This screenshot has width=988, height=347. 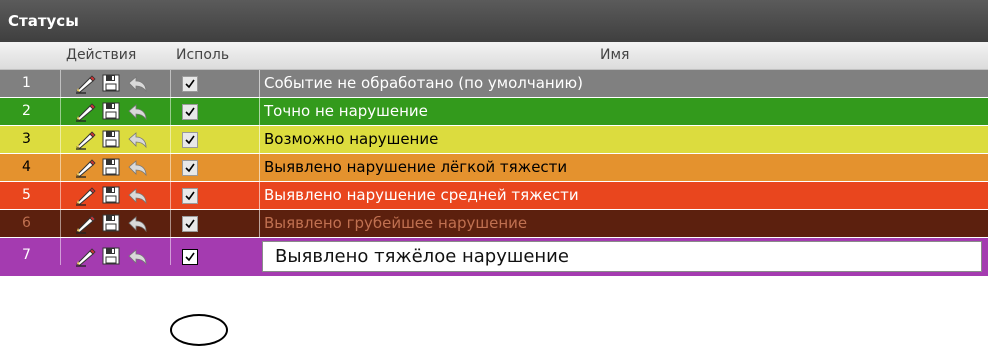 I want to click on table-row: 6 Выявлено грубейшее нарушение, so click(x=494, y=224).